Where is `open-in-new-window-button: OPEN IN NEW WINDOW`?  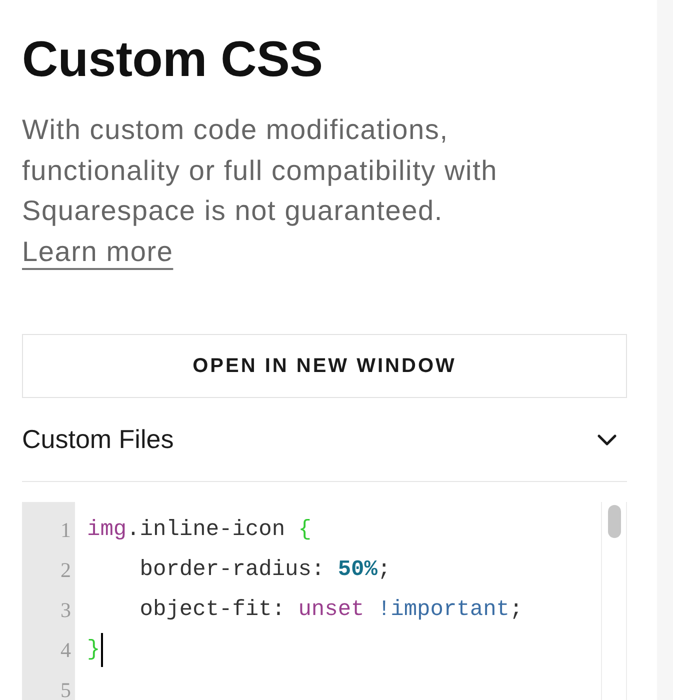
open-in-new-window-button: OPEN IN NEW WINDOW is located at coordinates (324, 366).